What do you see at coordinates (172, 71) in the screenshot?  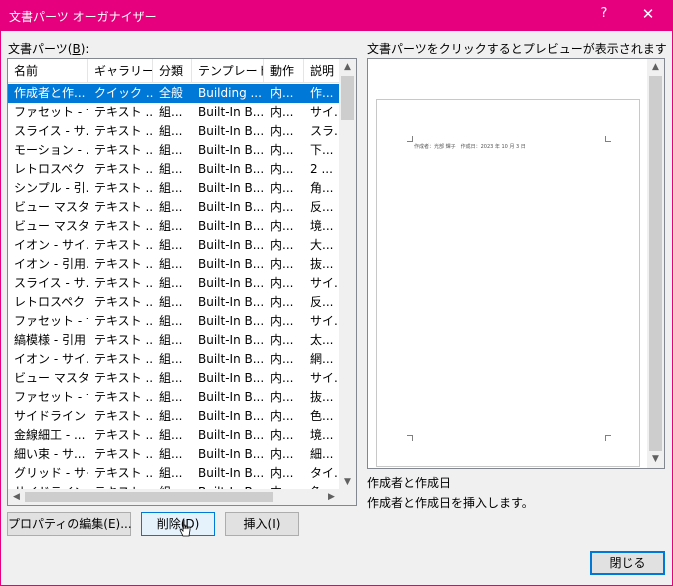 I see `column-header-category: 分類` at bounding box center [172, 71].